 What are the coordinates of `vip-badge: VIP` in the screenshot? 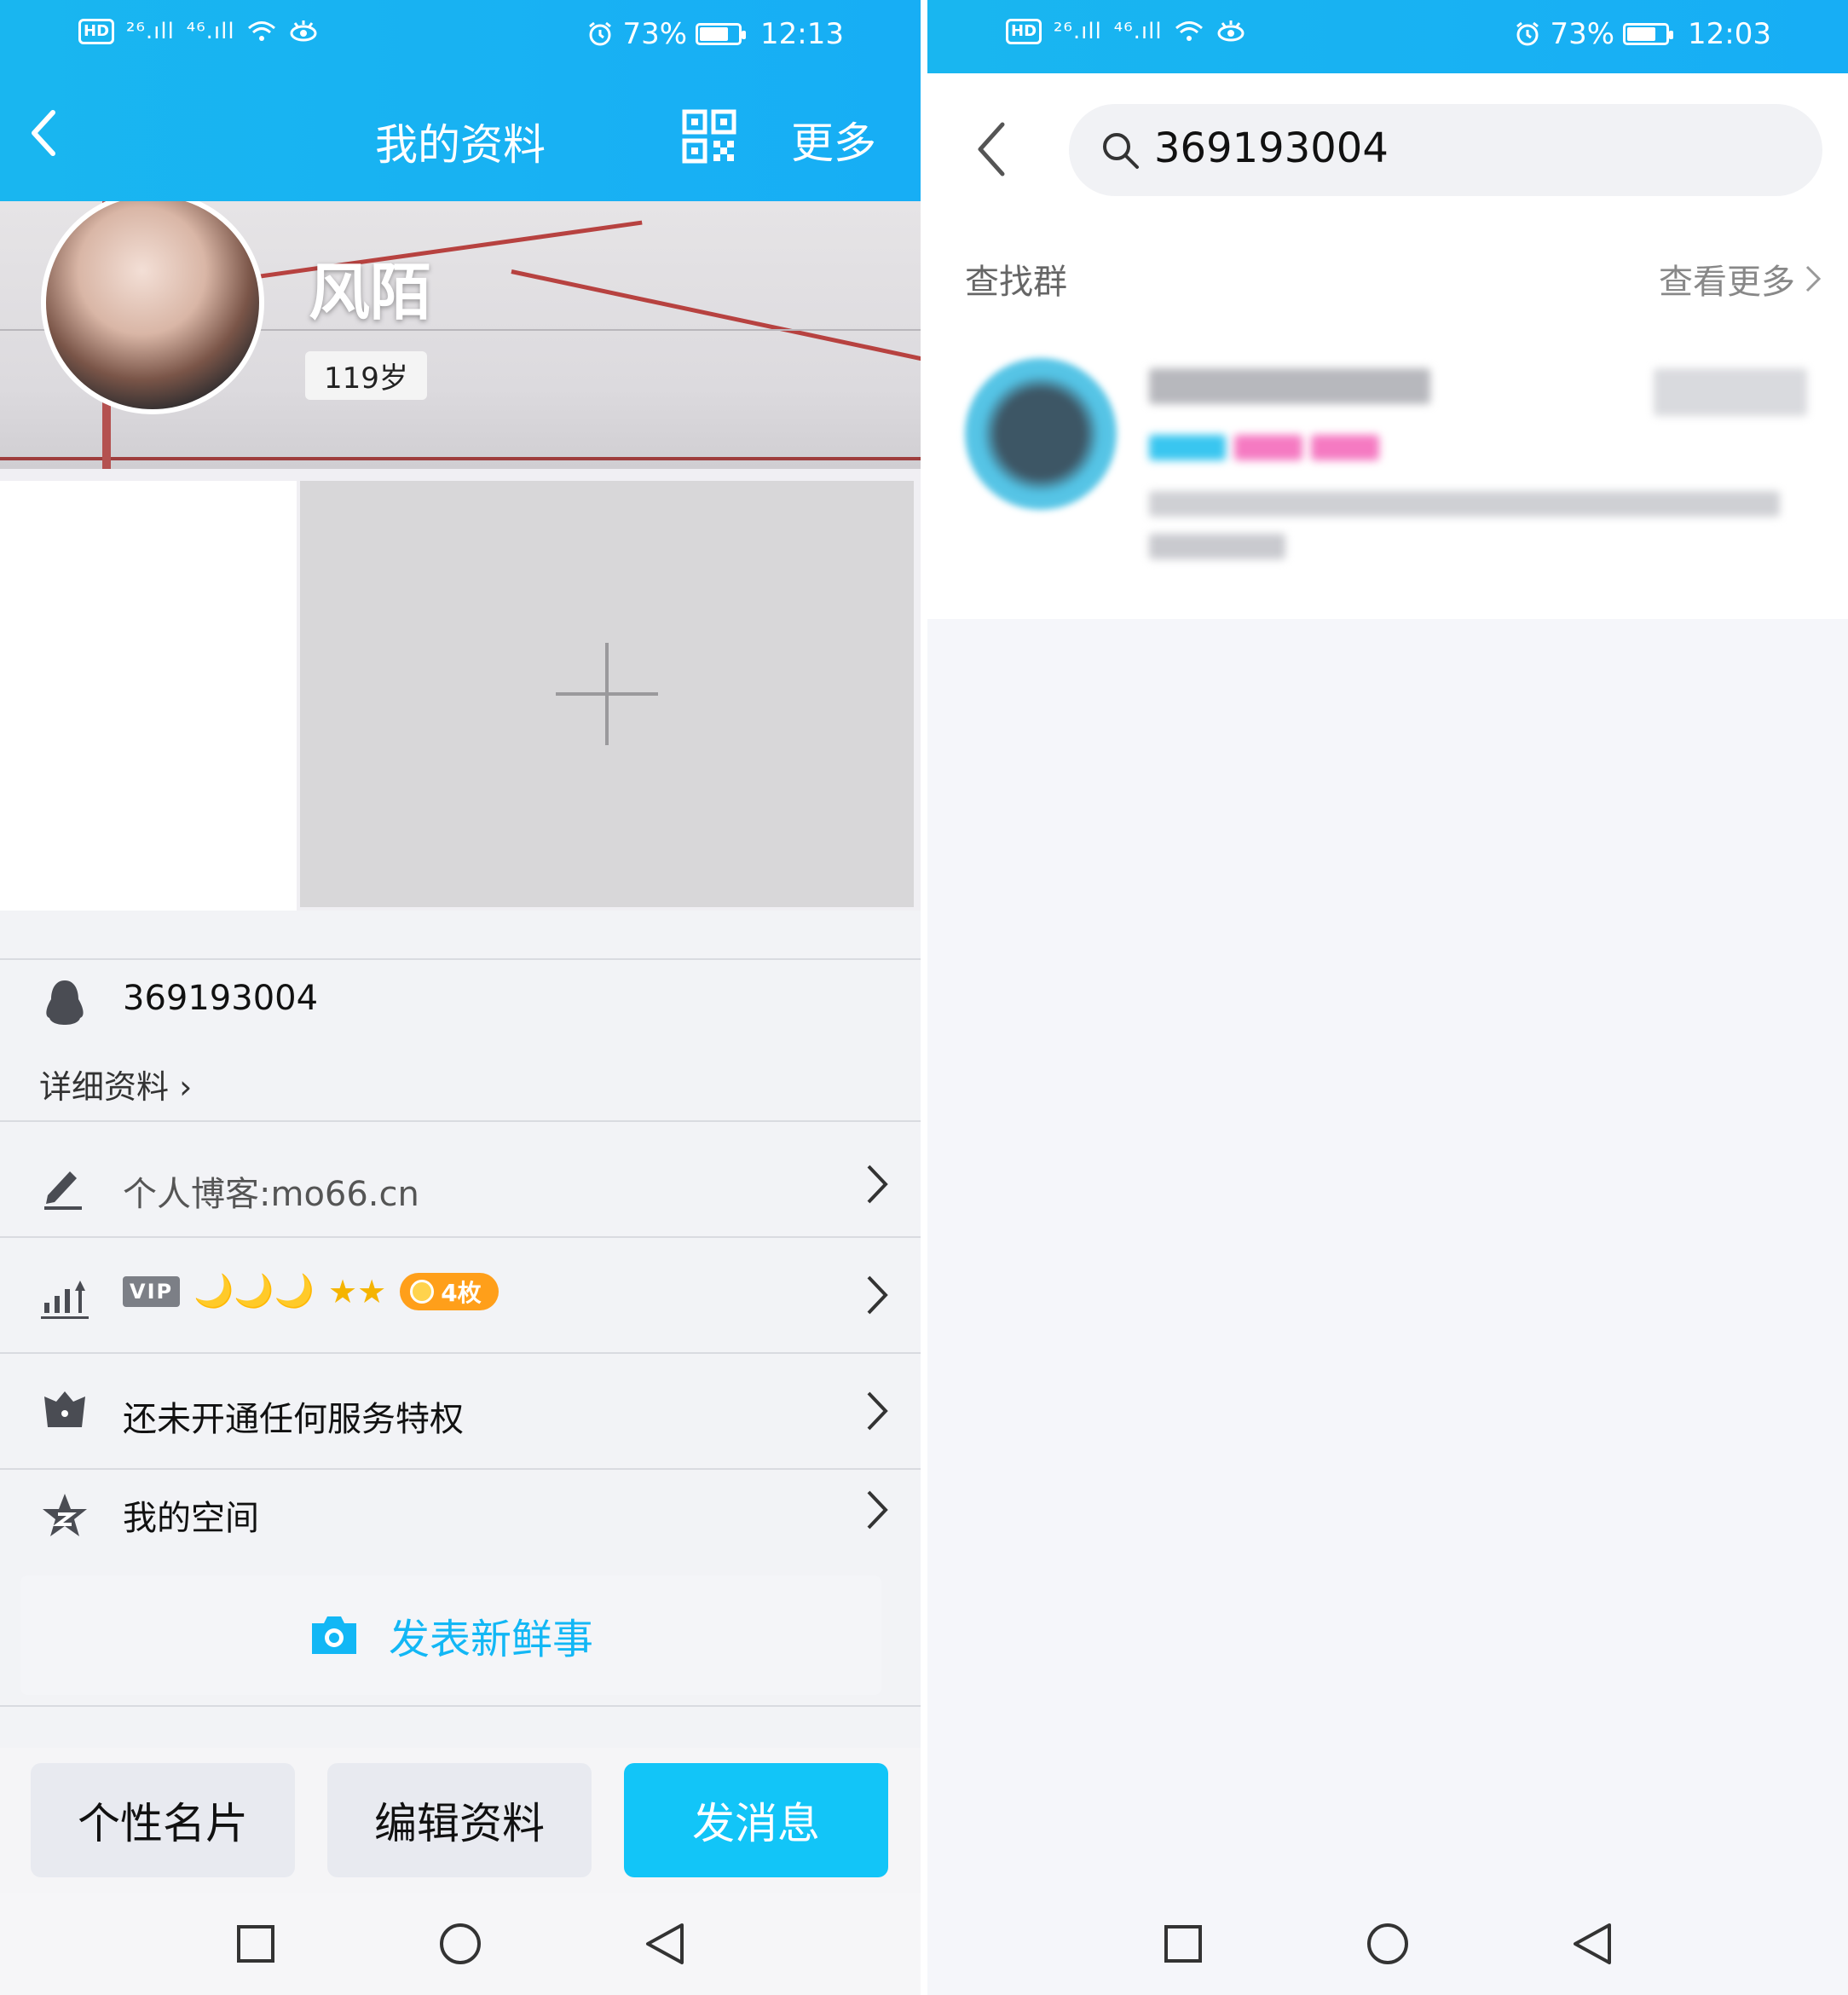 It's located at (152, 1291).